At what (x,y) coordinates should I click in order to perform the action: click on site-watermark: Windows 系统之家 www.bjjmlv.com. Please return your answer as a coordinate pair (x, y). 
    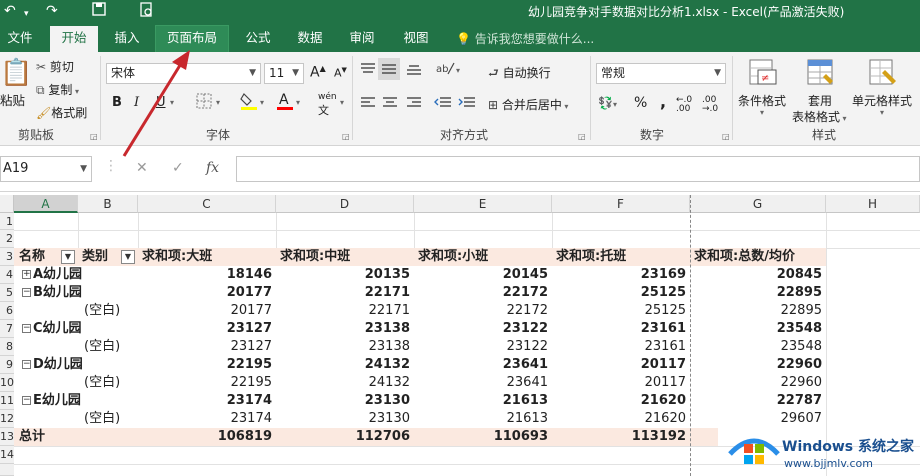
    Looking at the image, I should click on (820, 446).